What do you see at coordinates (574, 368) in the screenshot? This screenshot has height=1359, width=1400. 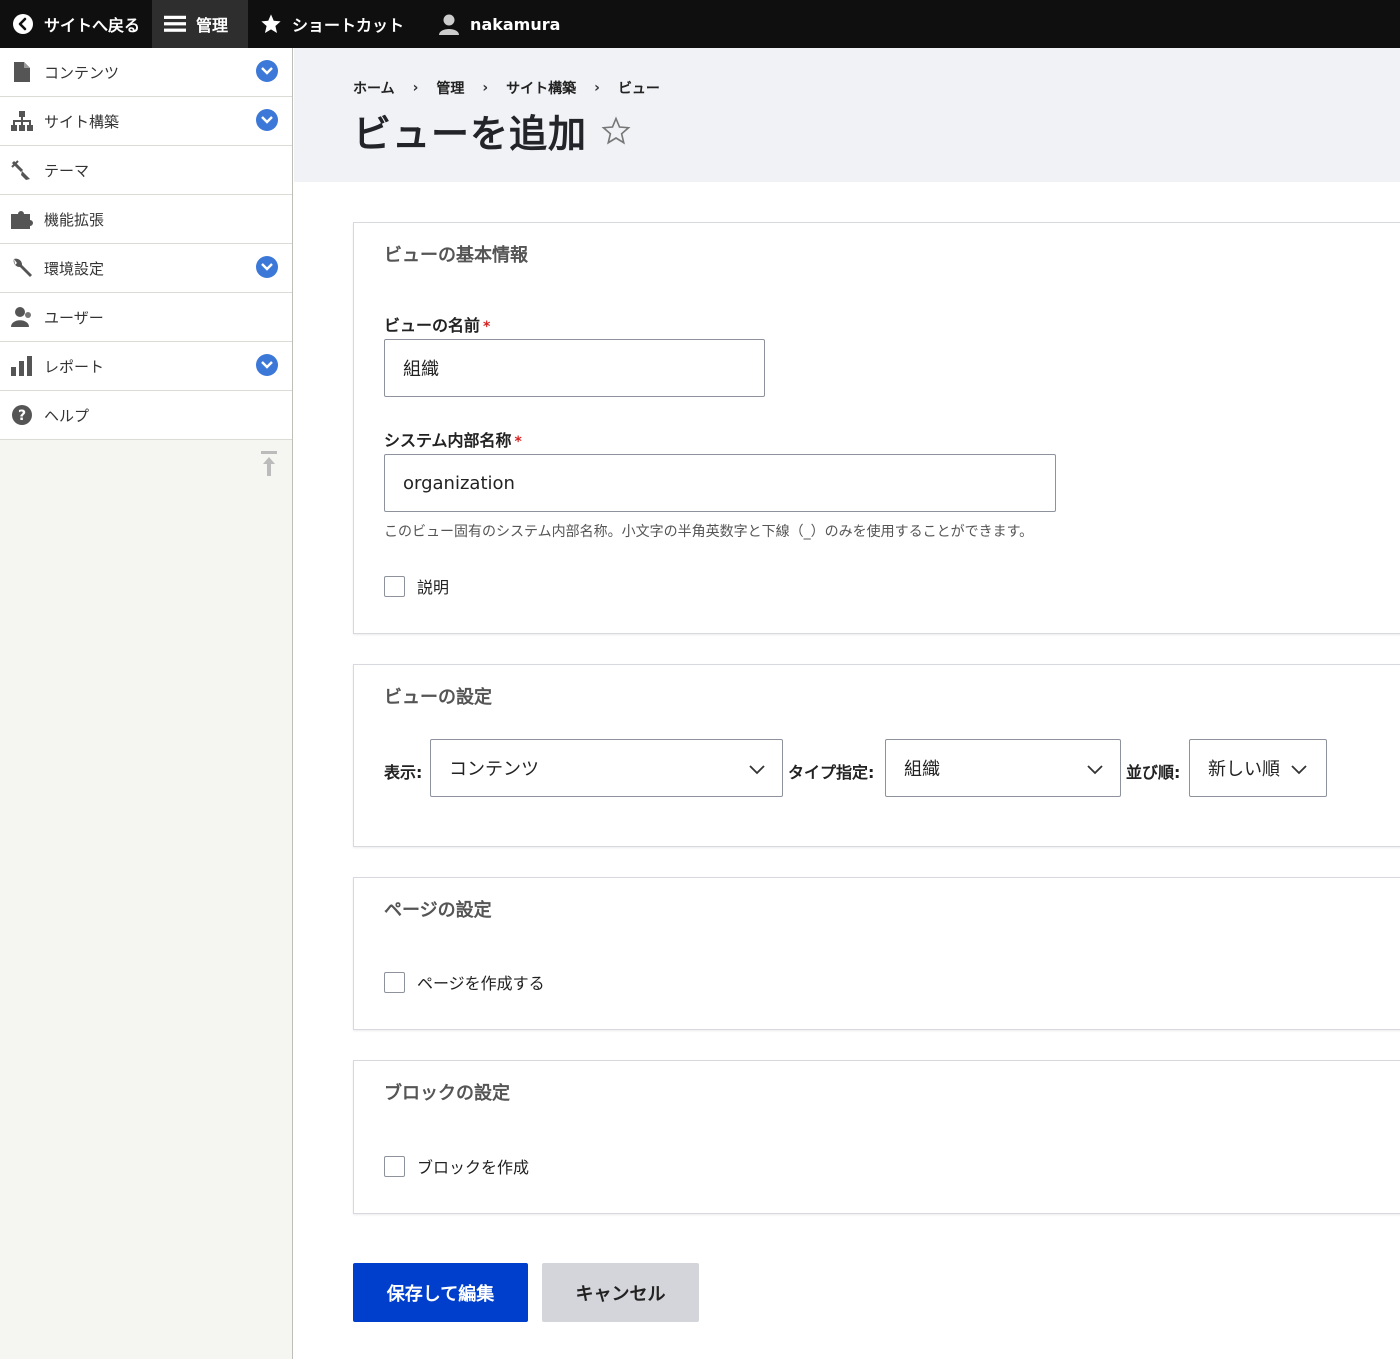 I see `view-name-input: 組織` at bounding box center [574, 368].